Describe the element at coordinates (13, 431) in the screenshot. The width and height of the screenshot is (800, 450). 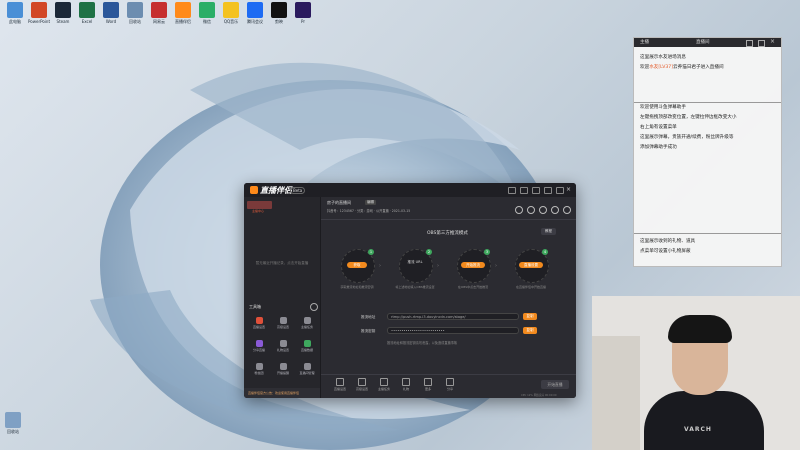
I see `desktop-icon-label: 回收站` at that location.